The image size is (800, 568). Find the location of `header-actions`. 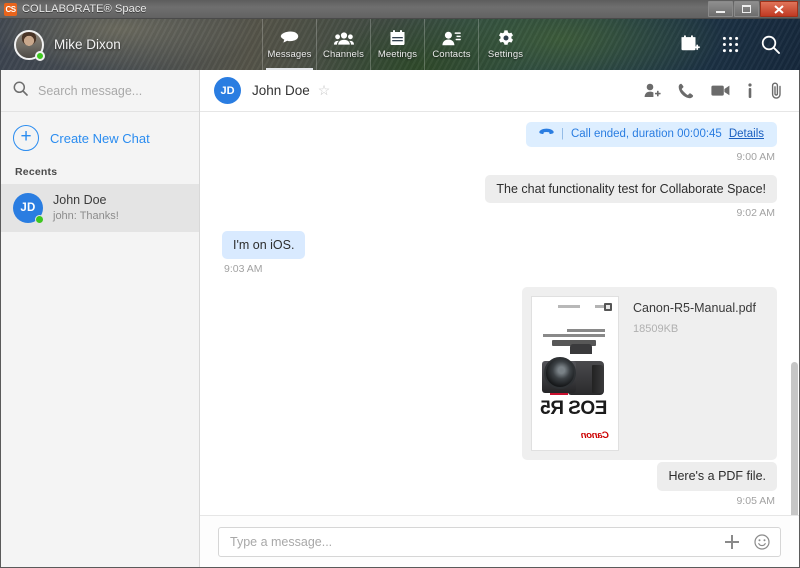

header-actions is located at coordinates (740, 44).